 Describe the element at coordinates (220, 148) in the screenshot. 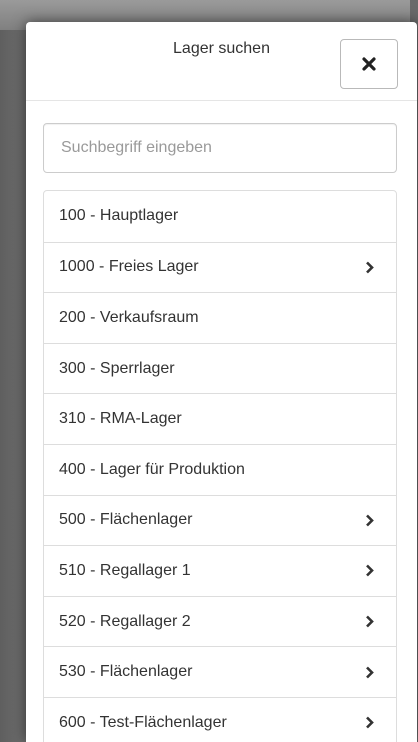

I see `search-input` at that location.